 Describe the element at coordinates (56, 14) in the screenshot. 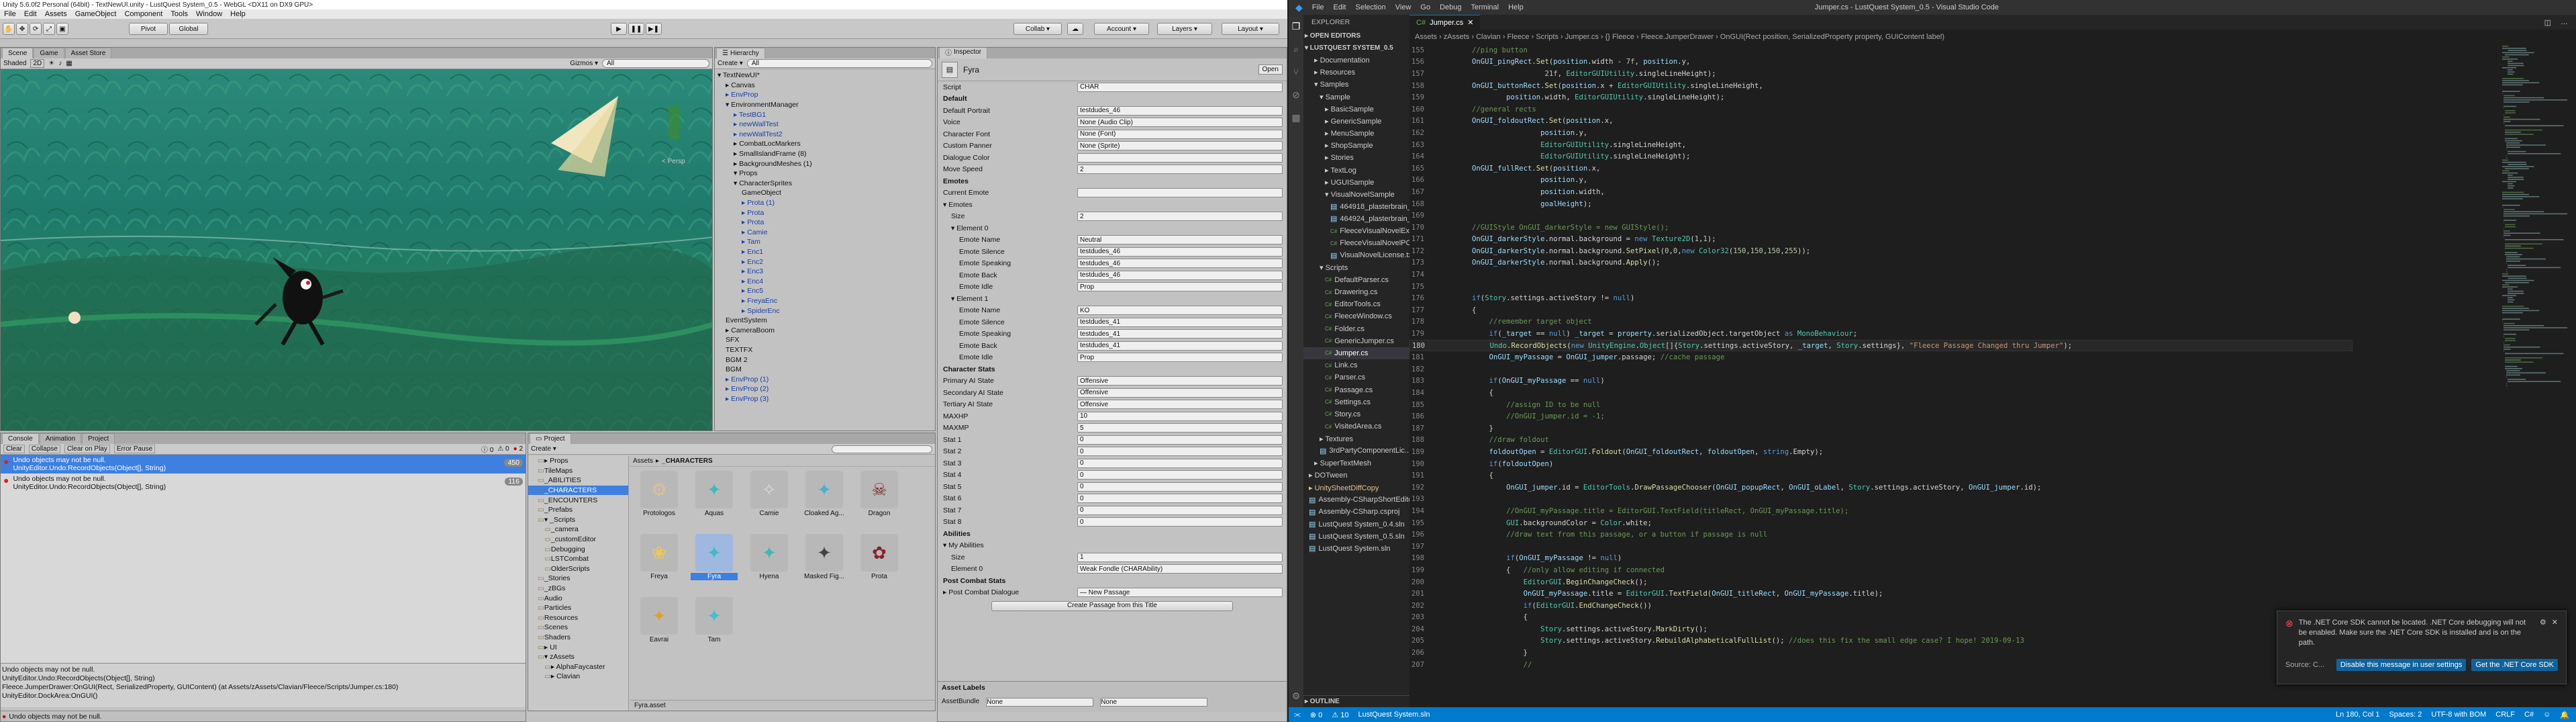

I see `menu-assets: Assets` at that location.